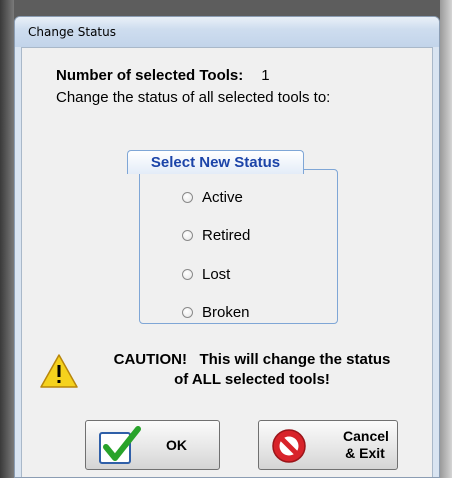  What do you see at coordinates (216, 274) in the screenshot?
I see `status-option-label: Lost` at bounding box center [216, 274].